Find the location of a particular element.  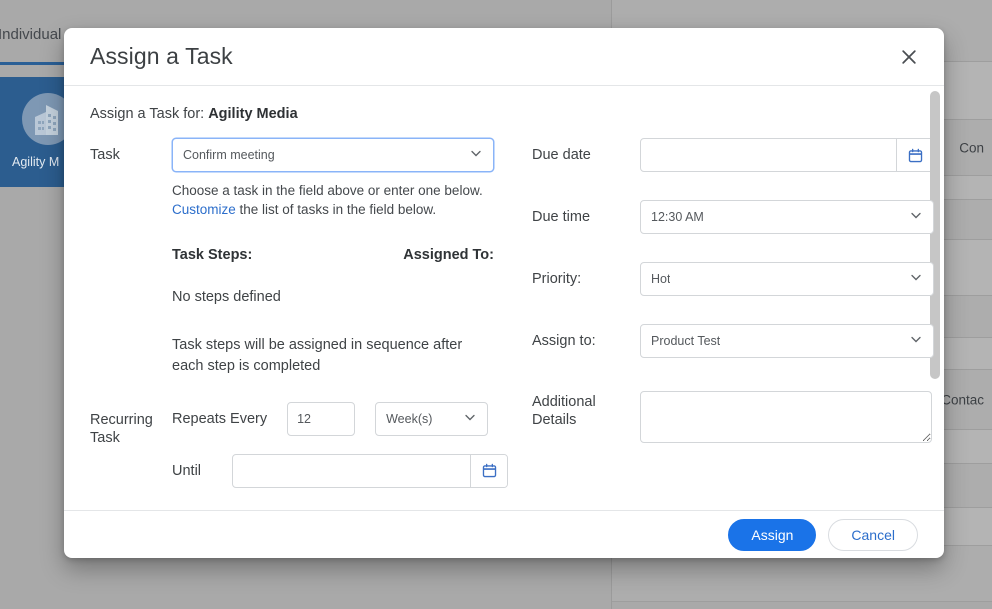

task-steps-label: Task Steps: is located at coordinates (212, 255).